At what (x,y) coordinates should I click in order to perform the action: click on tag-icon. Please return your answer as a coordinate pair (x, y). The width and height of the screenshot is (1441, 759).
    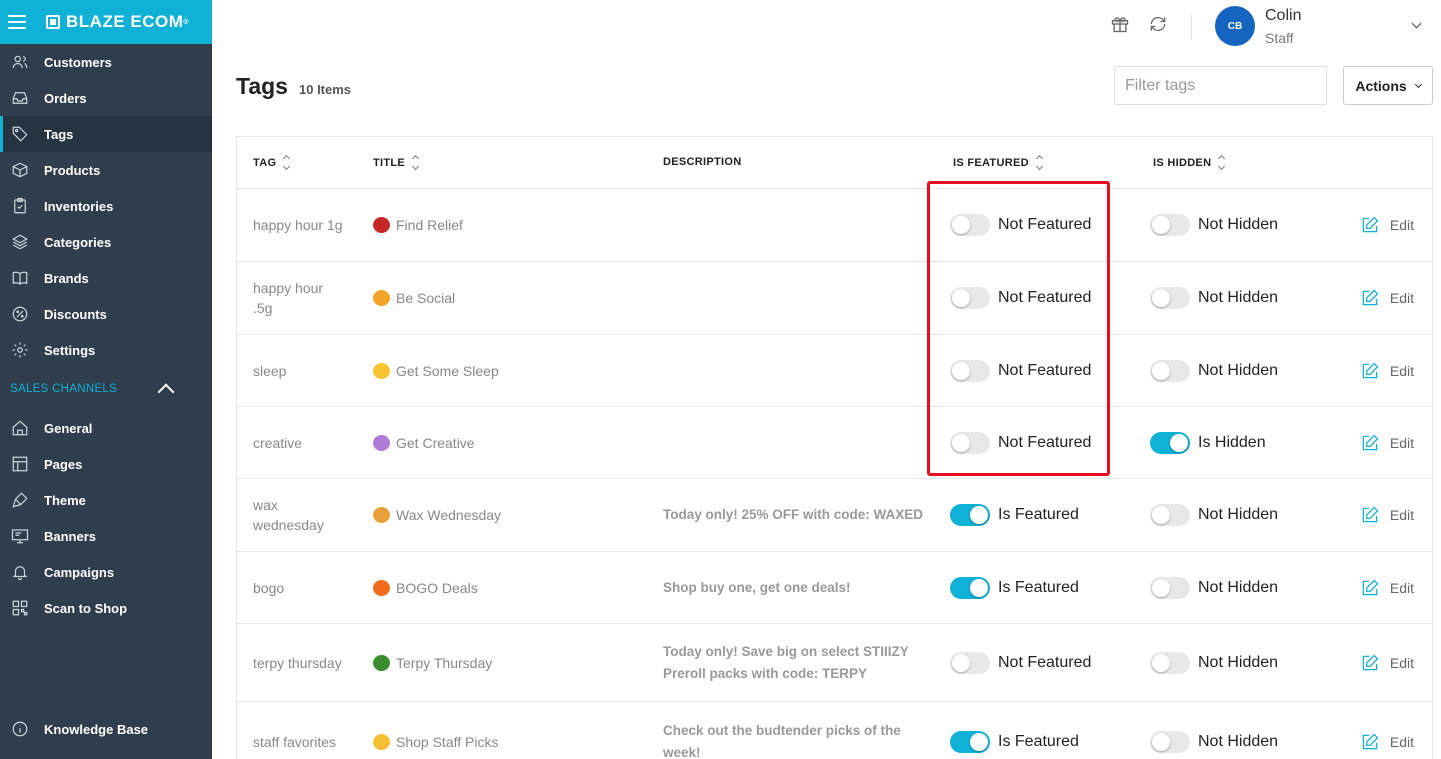
    Looking at the image, I should click on (20, 134).